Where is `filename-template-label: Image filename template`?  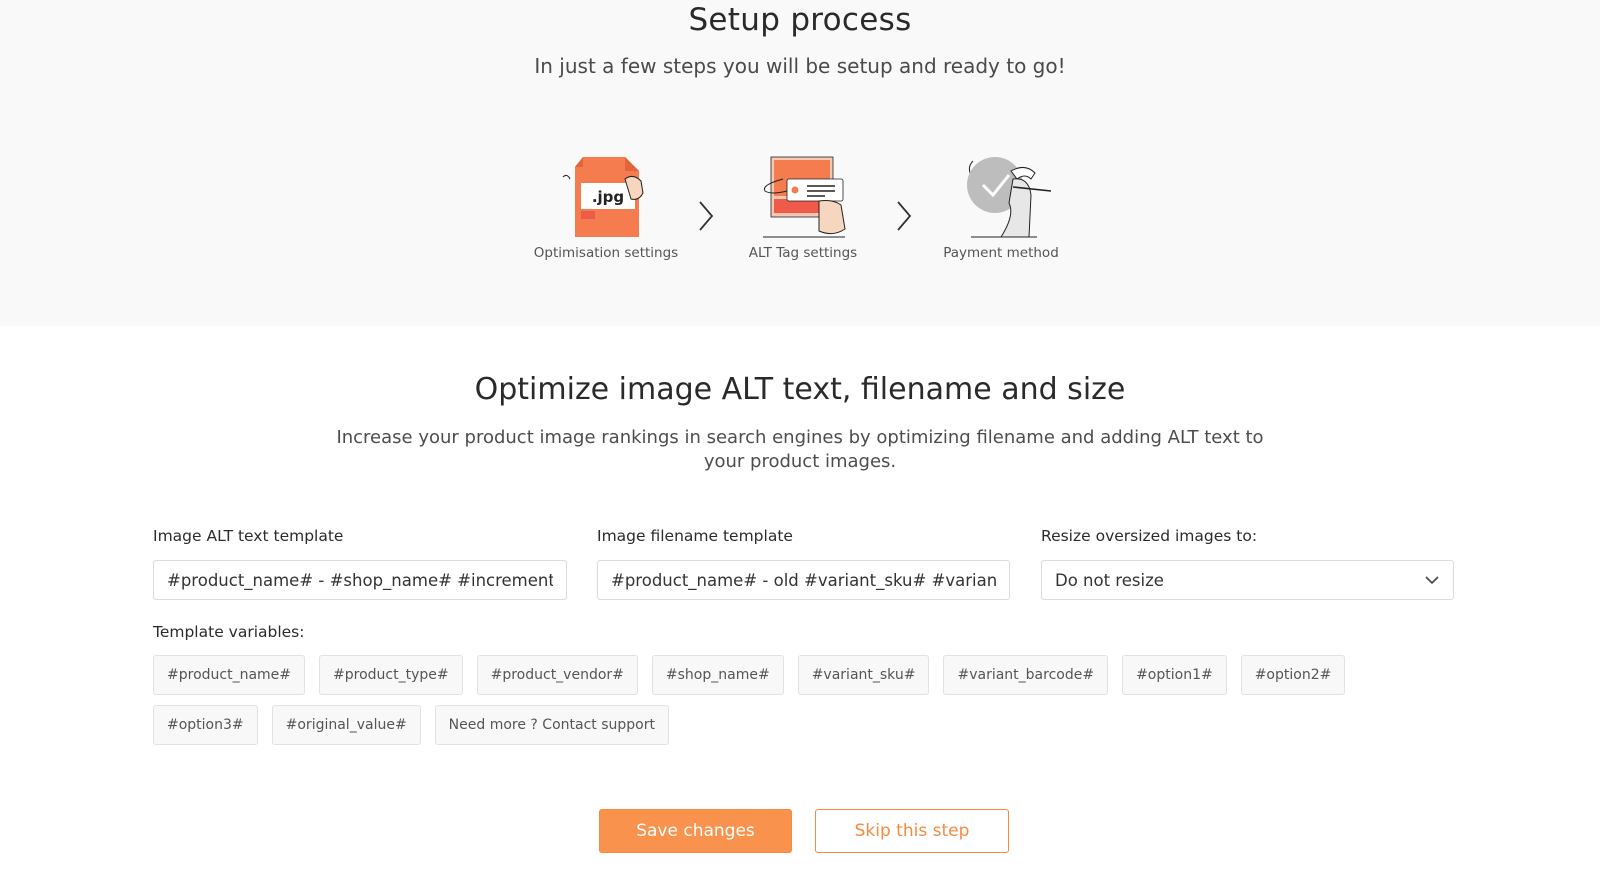 filename-template-label: Image filename template is located at coordinates (695, 536).